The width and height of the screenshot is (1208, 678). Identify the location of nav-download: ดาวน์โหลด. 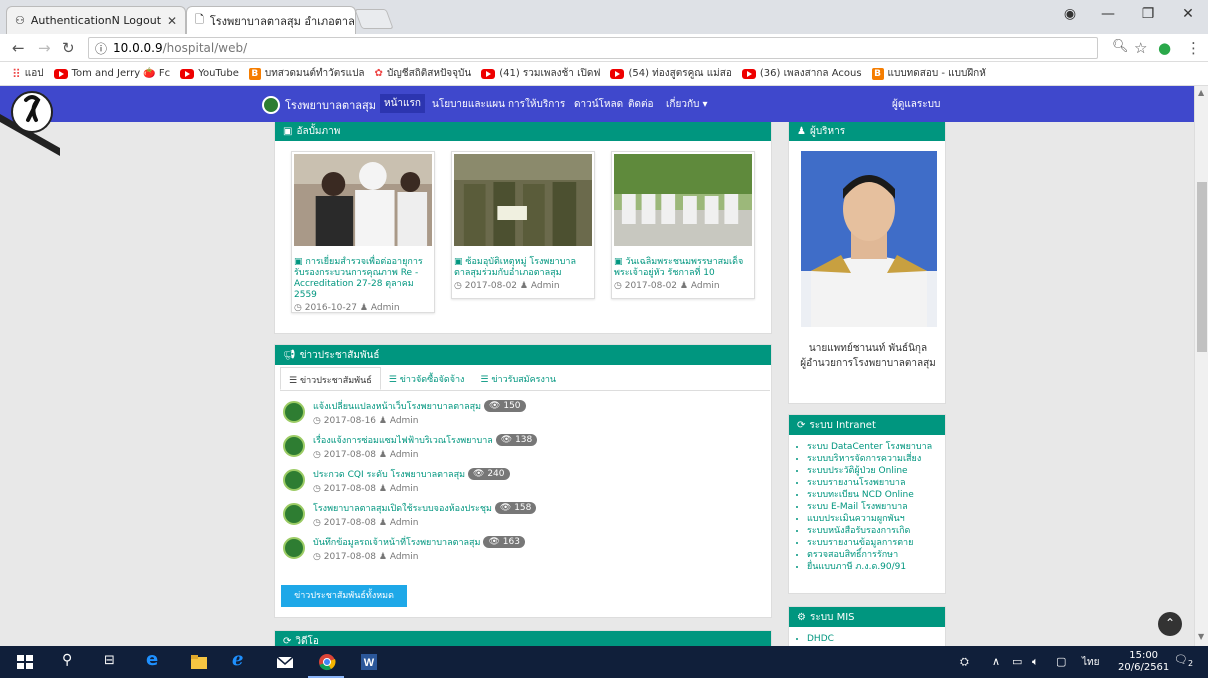
(598, 104).